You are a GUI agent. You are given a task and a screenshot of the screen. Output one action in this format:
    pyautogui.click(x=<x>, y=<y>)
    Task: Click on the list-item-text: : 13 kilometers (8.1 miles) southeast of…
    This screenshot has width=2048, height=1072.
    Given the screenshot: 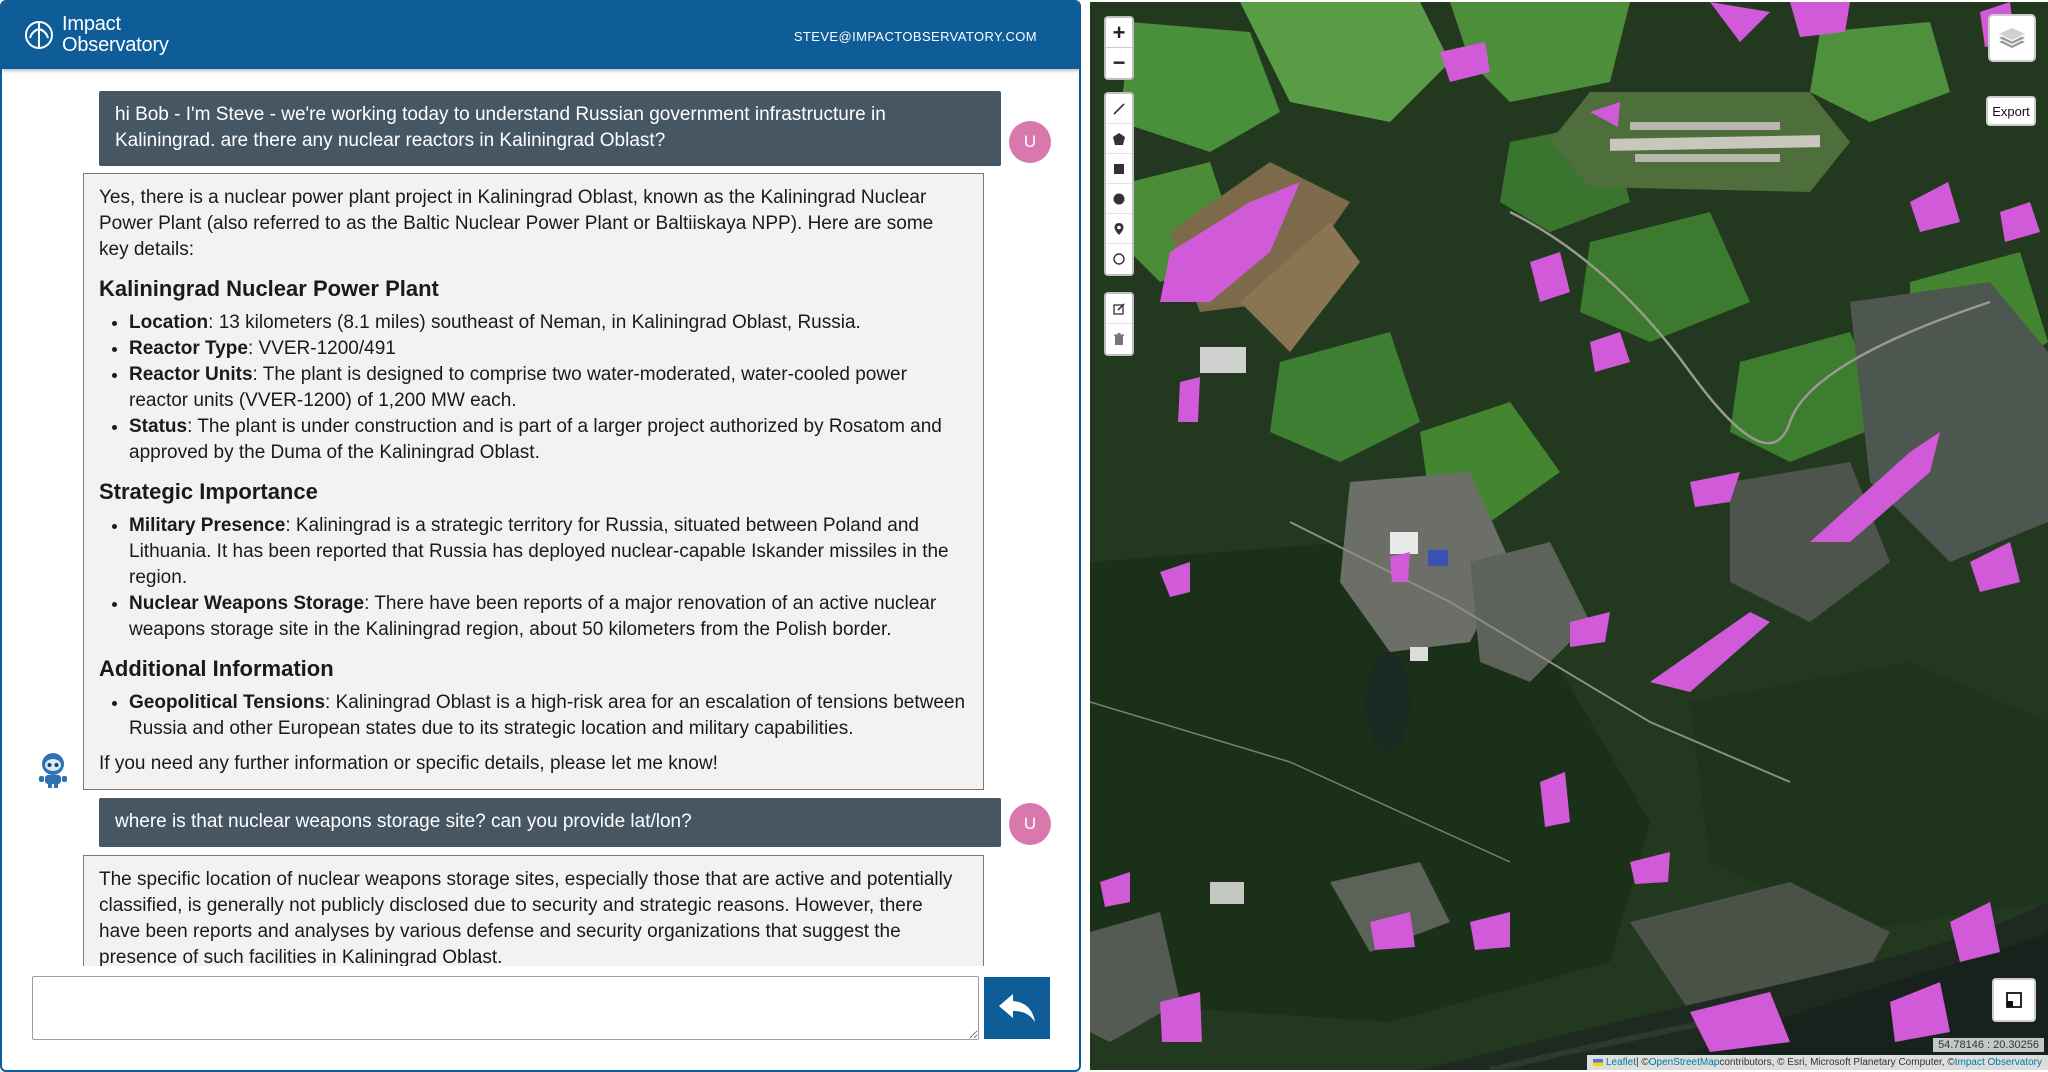 What is the action you would take?
    pyautogui.click(x=534, y=322)
    